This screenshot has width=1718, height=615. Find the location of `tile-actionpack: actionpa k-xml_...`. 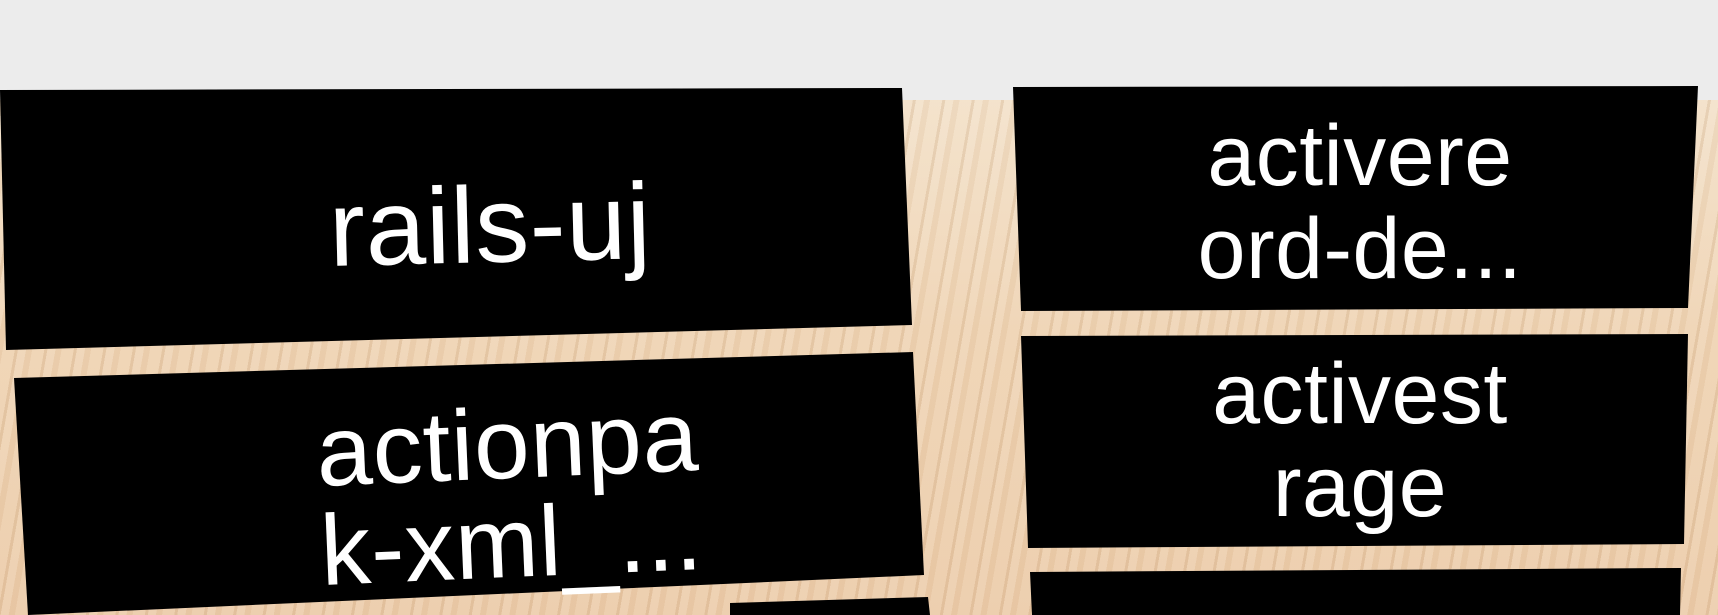

tile-actionpack: actionpa k-xml_... is located at coordinates (509, 497).